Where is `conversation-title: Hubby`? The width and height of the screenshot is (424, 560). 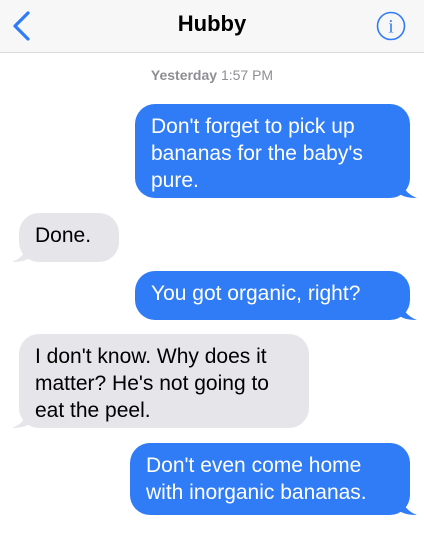
conversation-title: Hubby is located at coordinates (212, 23).